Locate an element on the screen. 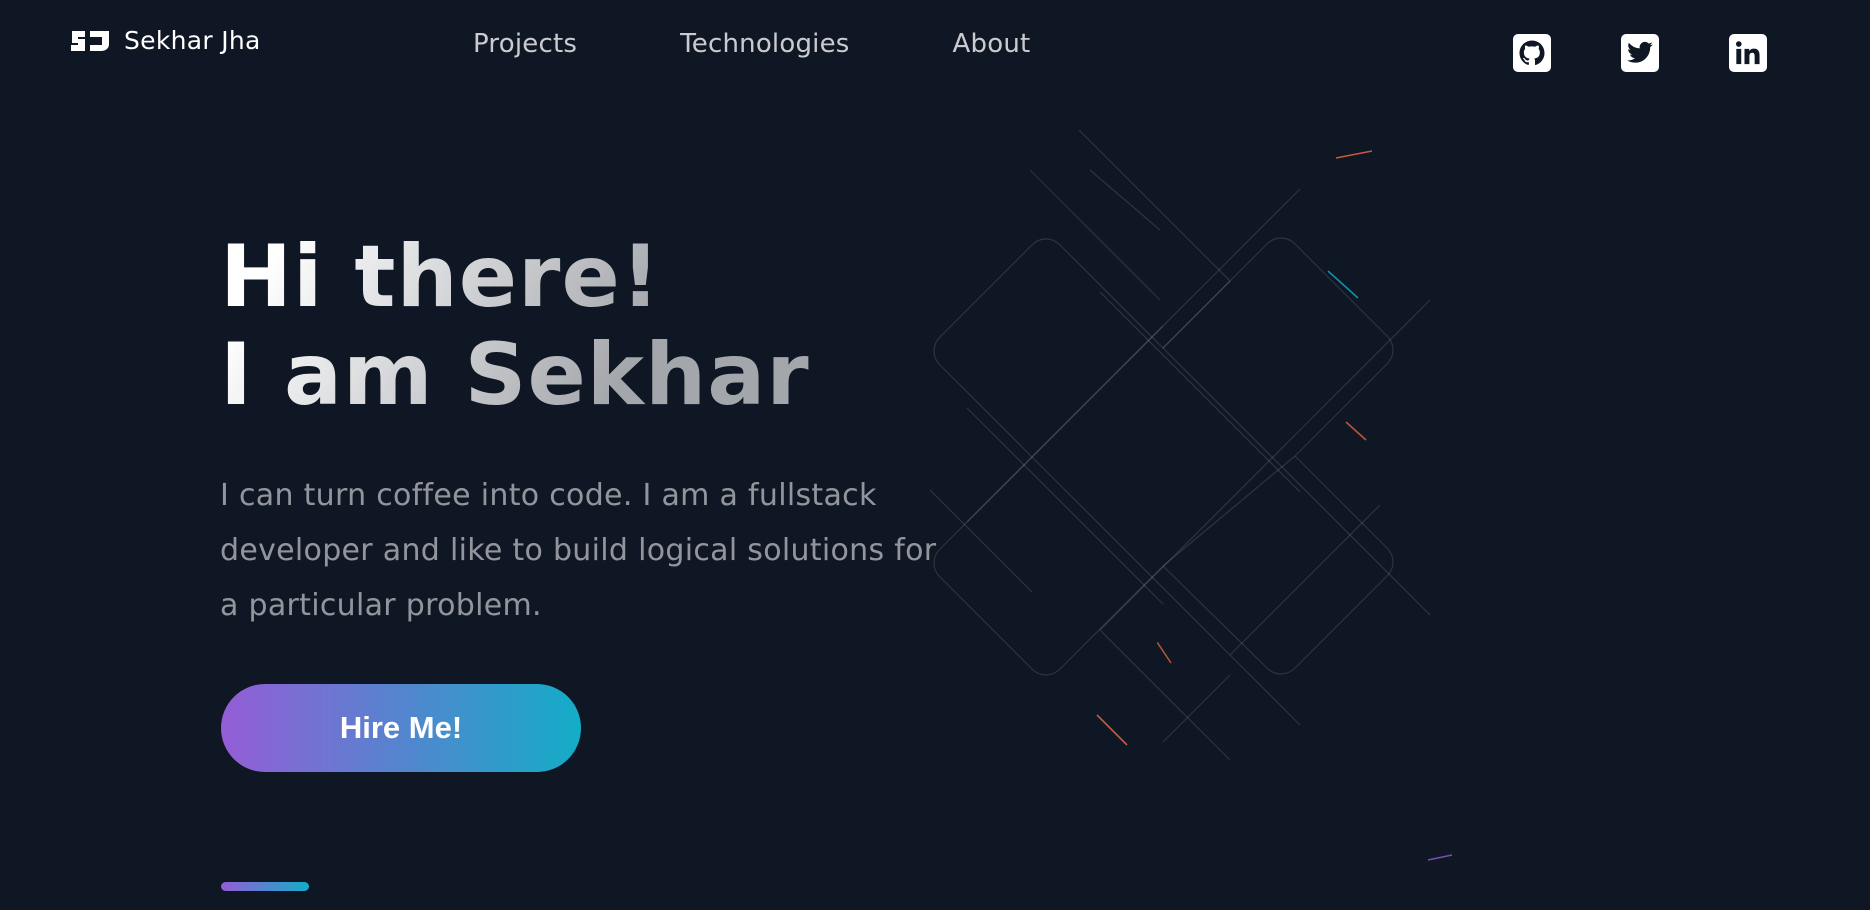 This screenshot has width=1870, height=910. brand-name: Sekhar Jha is located at coordinates (192, 40).